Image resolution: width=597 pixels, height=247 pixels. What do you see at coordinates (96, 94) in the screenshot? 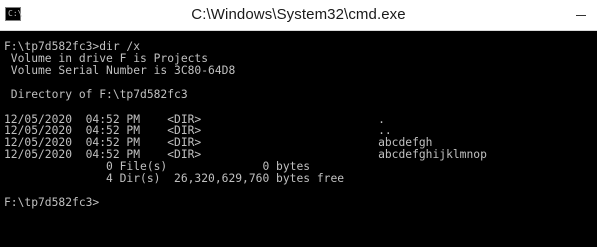
I see `directory-line: Directory of F:\tp7d582fc3` at bounding box center [96, 94].